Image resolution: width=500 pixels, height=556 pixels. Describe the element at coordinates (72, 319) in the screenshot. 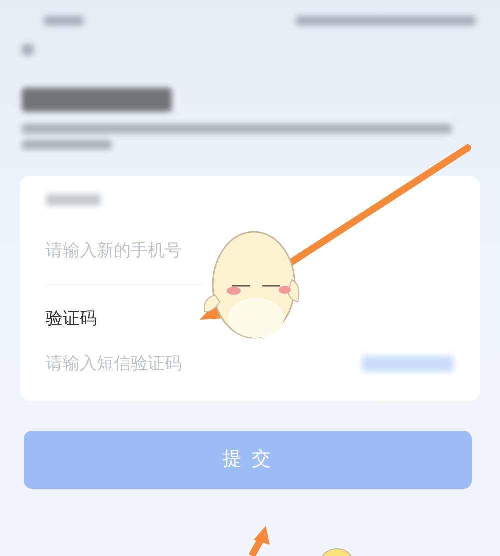

I see `code-label: 验证码` at that location.